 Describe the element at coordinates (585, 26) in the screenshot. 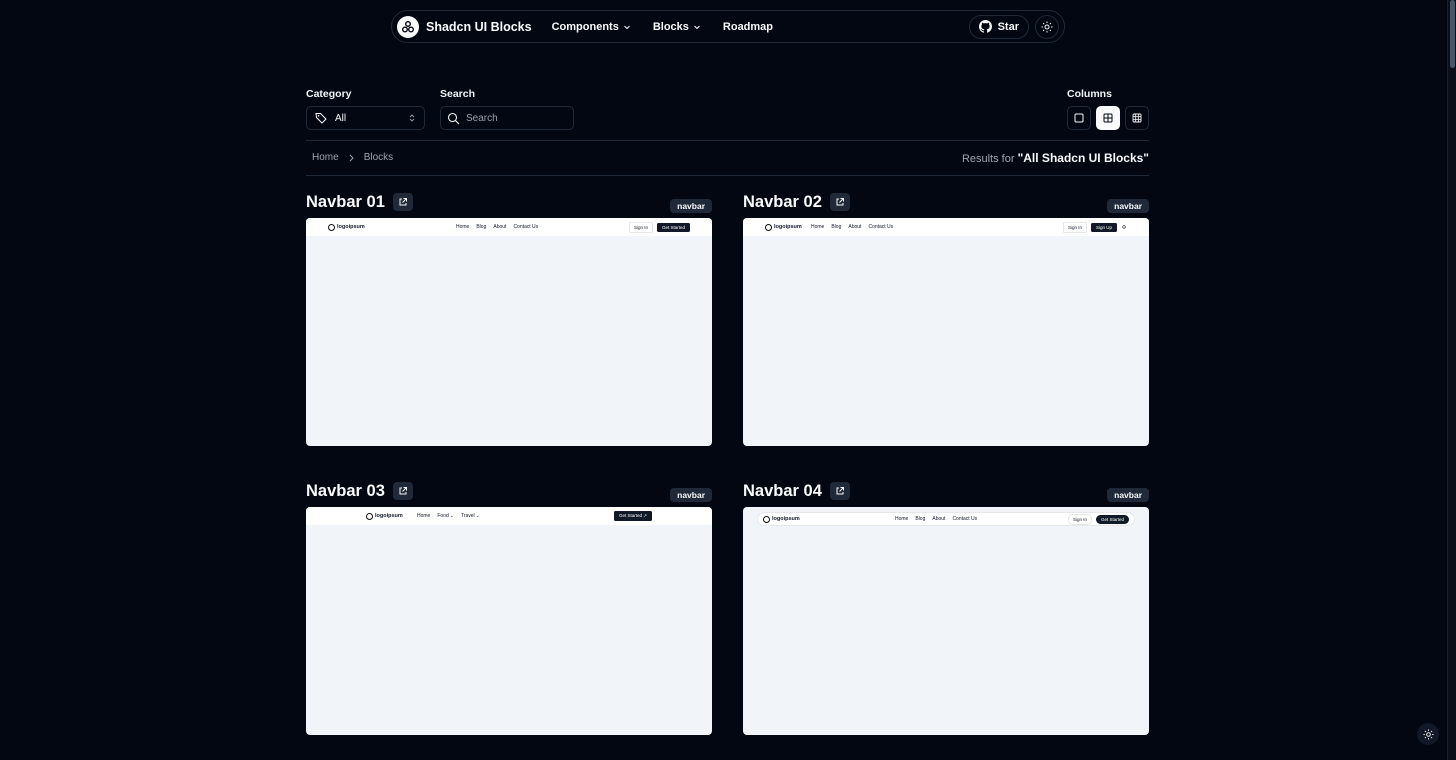

I see `nav-components-label: Components` at that location.